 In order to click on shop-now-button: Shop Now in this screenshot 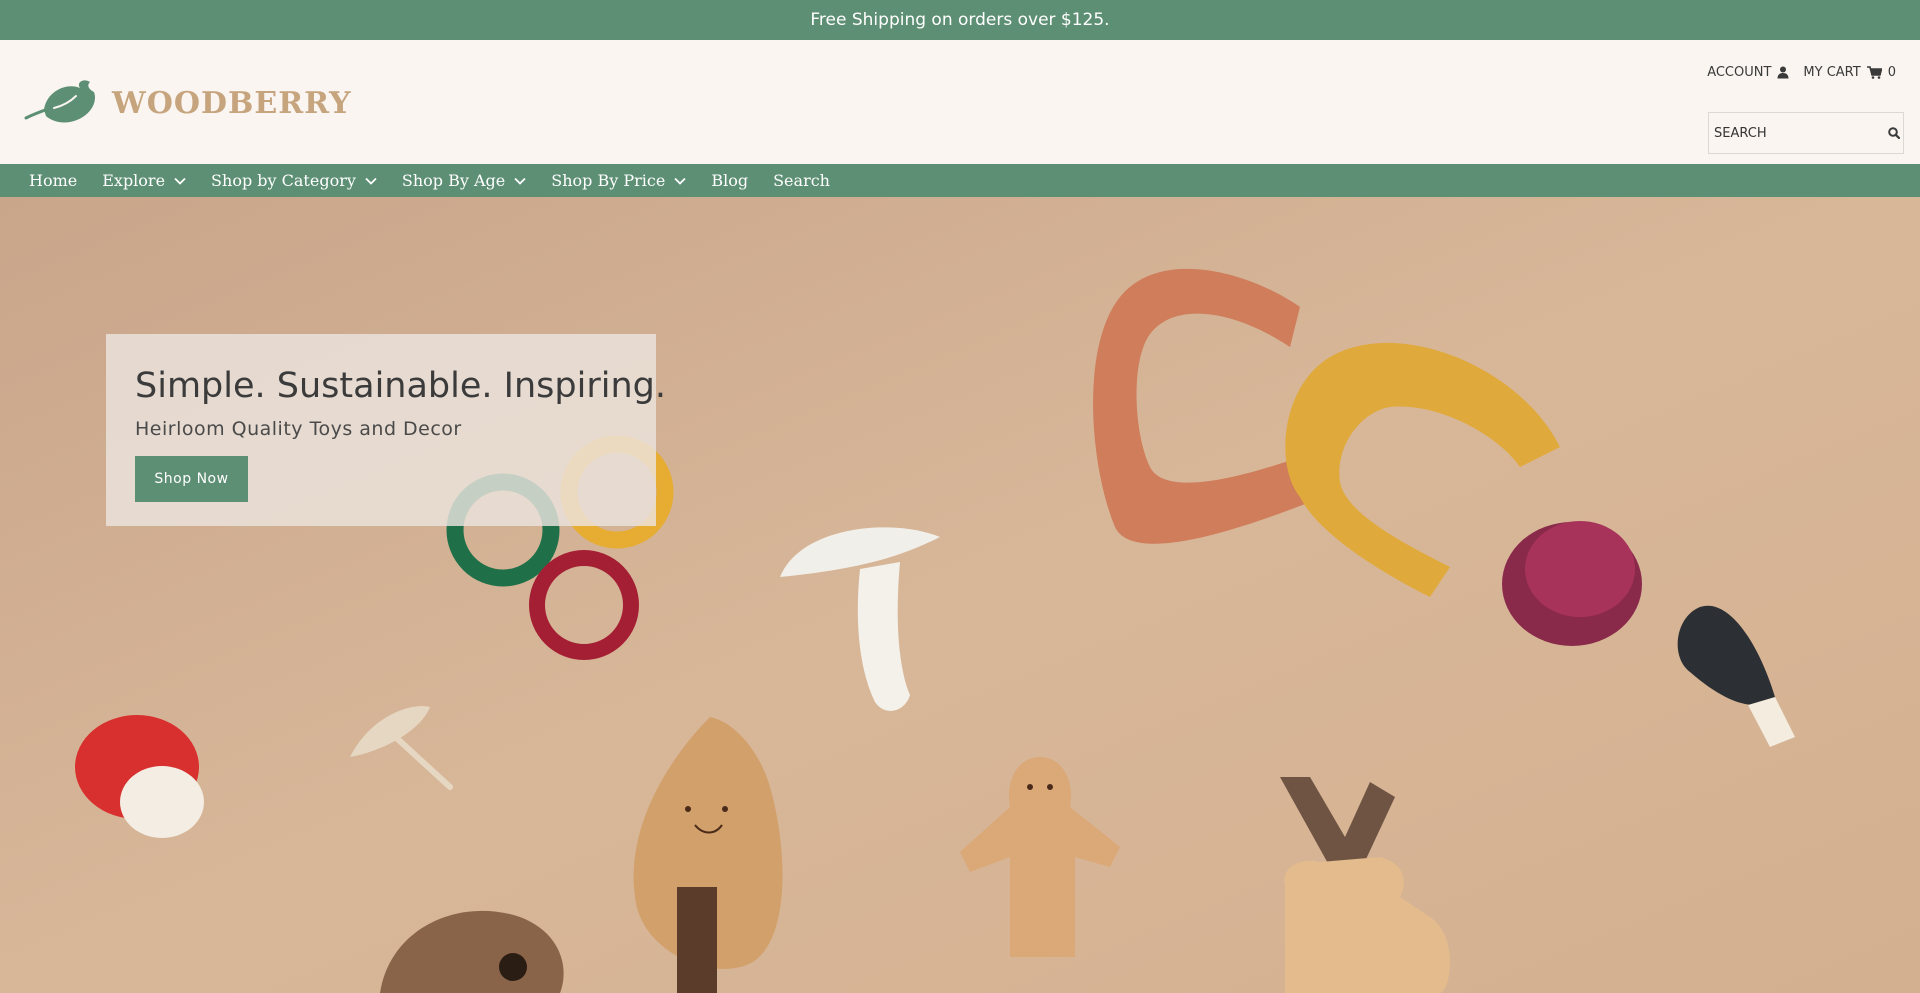, I will do `click(191, 479)`.